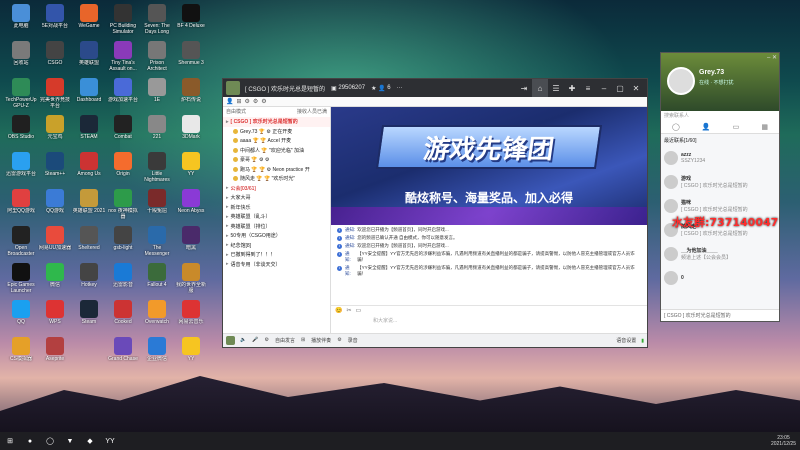 Image resolution: width=800 pixels, height=450 pixels. What do you see at coordinates (157, 96) in the screenshot?
I see `desktop-icon: 1E` at bounding box center [157, 96].